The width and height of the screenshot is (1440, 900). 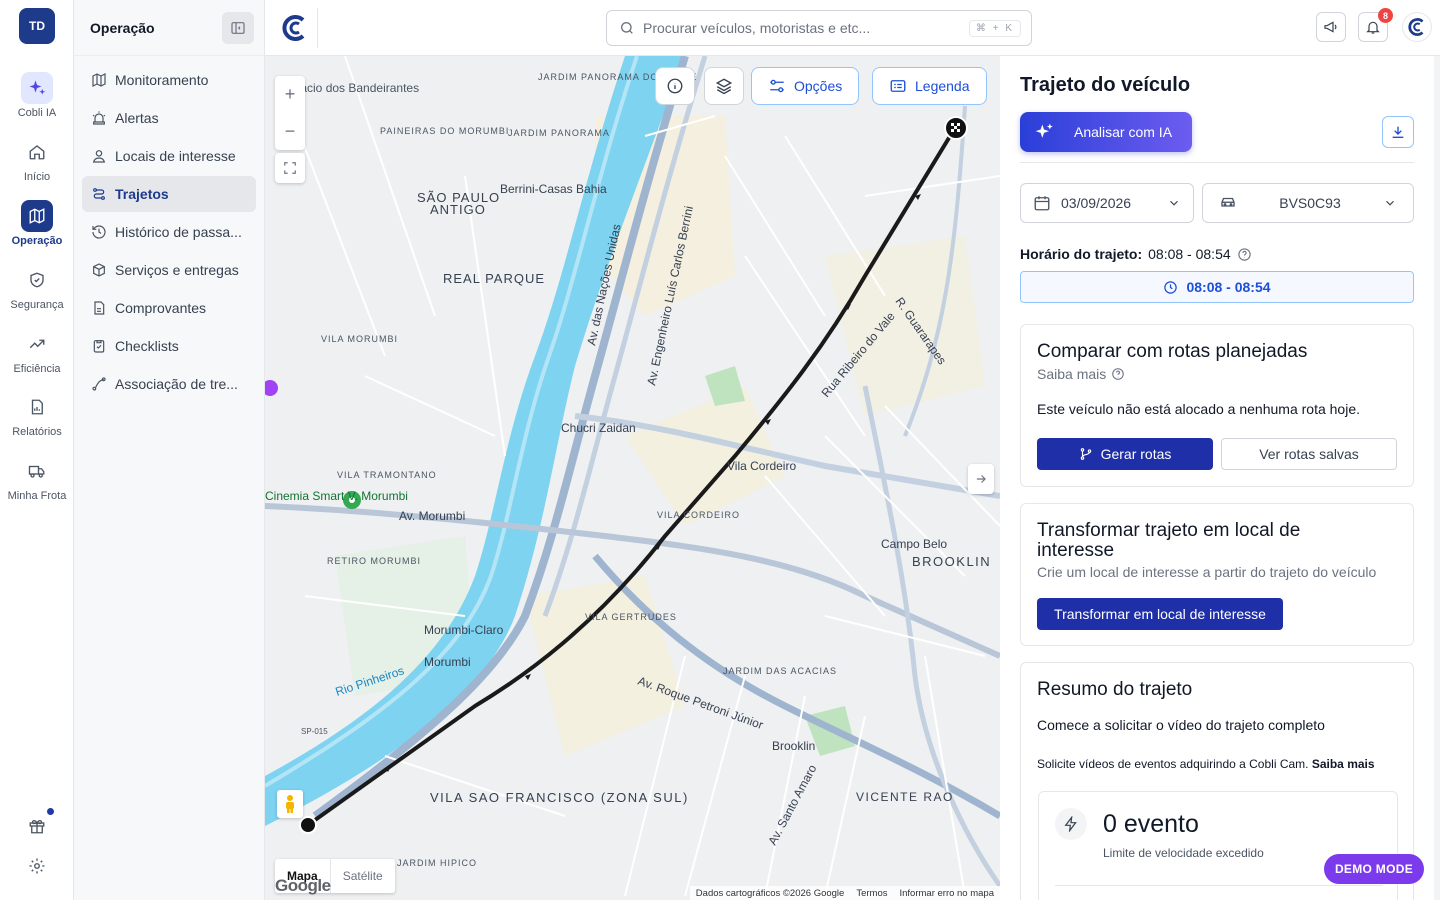 I want to click on date-picker: 03/09/2026, so click(x=1107, y=203).